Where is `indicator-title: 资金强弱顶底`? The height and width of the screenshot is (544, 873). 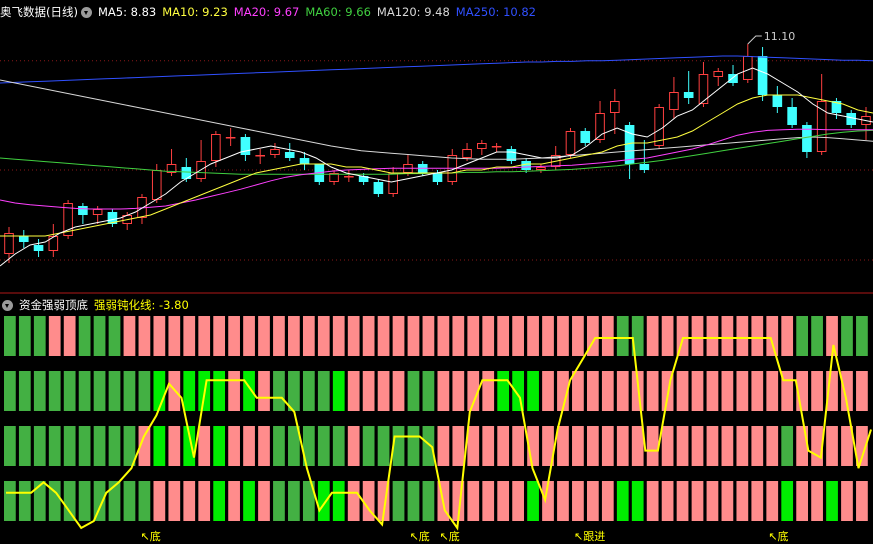
indicator-title: 资金强弱顶底 is located at coordinates (53, 305).